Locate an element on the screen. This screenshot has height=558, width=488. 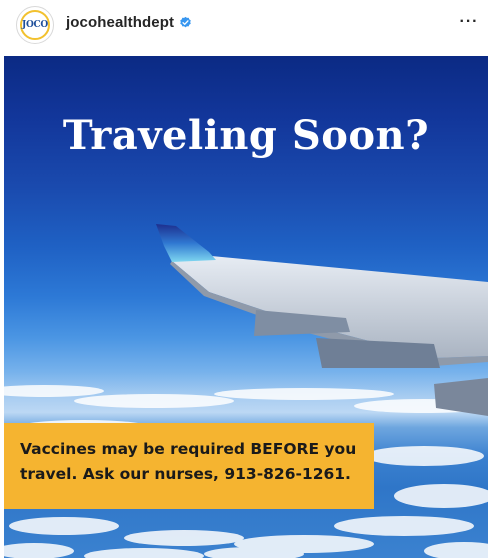
more-options-icon: ··· is located at coordinates (469, 22).